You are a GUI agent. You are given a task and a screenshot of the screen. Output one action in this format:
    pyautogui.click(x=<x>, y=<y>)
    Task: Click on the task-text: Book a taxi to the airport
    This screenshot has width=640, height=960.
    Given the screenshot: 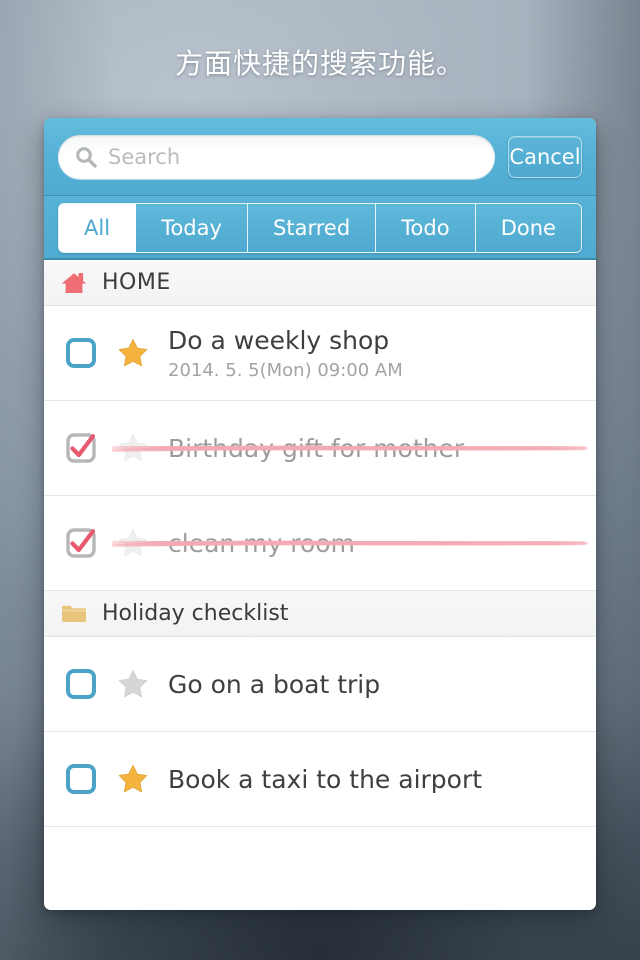 What is the action you would take?
    pyautogui.click(x=373, y=779)
    